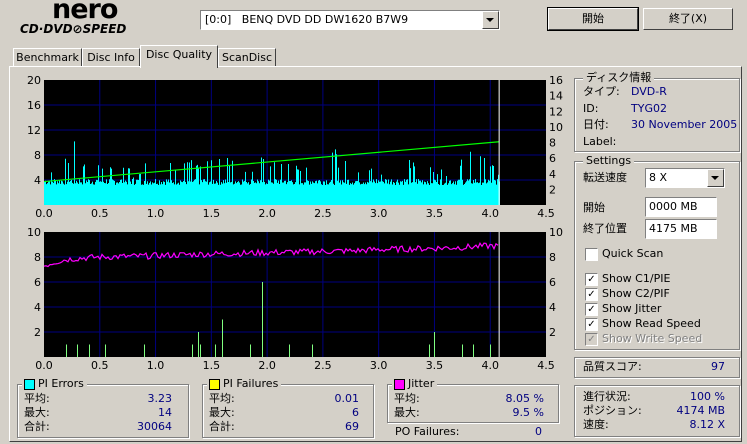 The image size is (747, 444). Describe the element at coordinates (160, 398) in the screenshot. I see `pi-errors-avg-value: 3.23` at that location.